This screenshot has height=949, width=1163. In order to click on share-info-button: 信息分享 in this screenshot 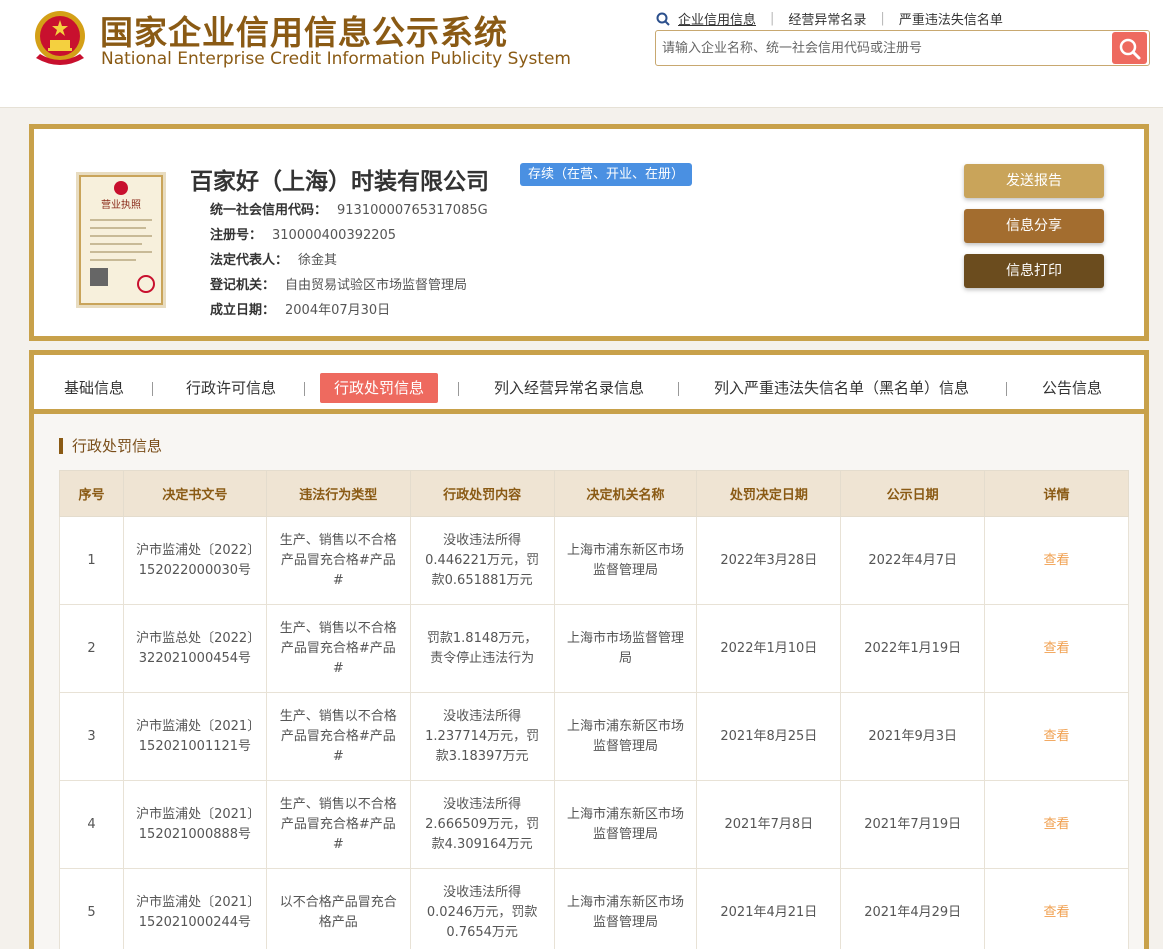, I will do `click(1034, 226)`.